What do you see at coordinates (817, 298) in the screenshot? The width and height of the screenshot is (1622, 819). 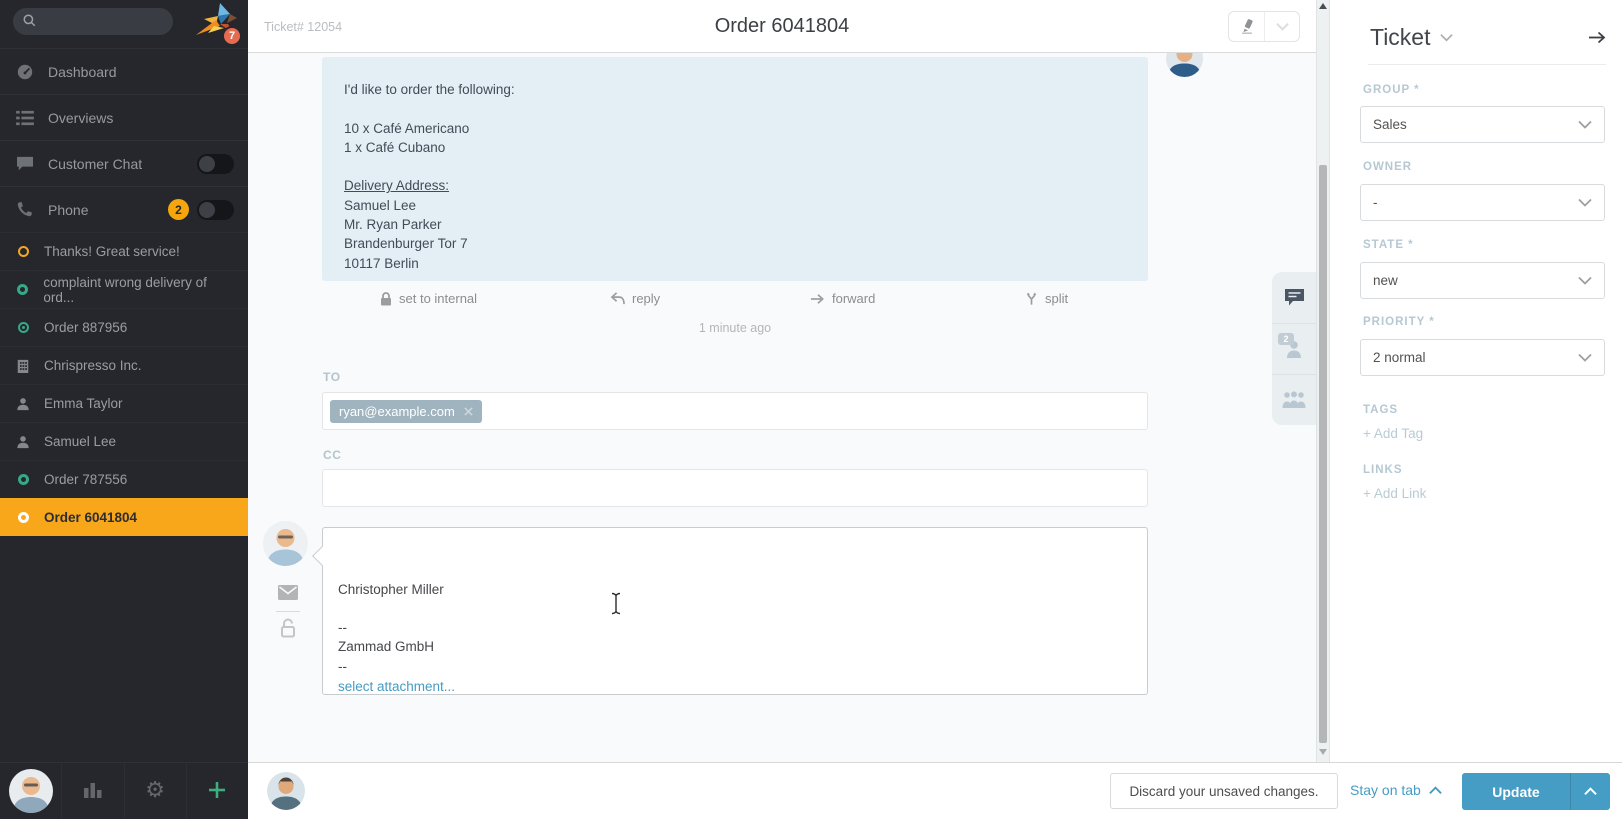 I see `forward-icon` at bounding box center [817, 298].